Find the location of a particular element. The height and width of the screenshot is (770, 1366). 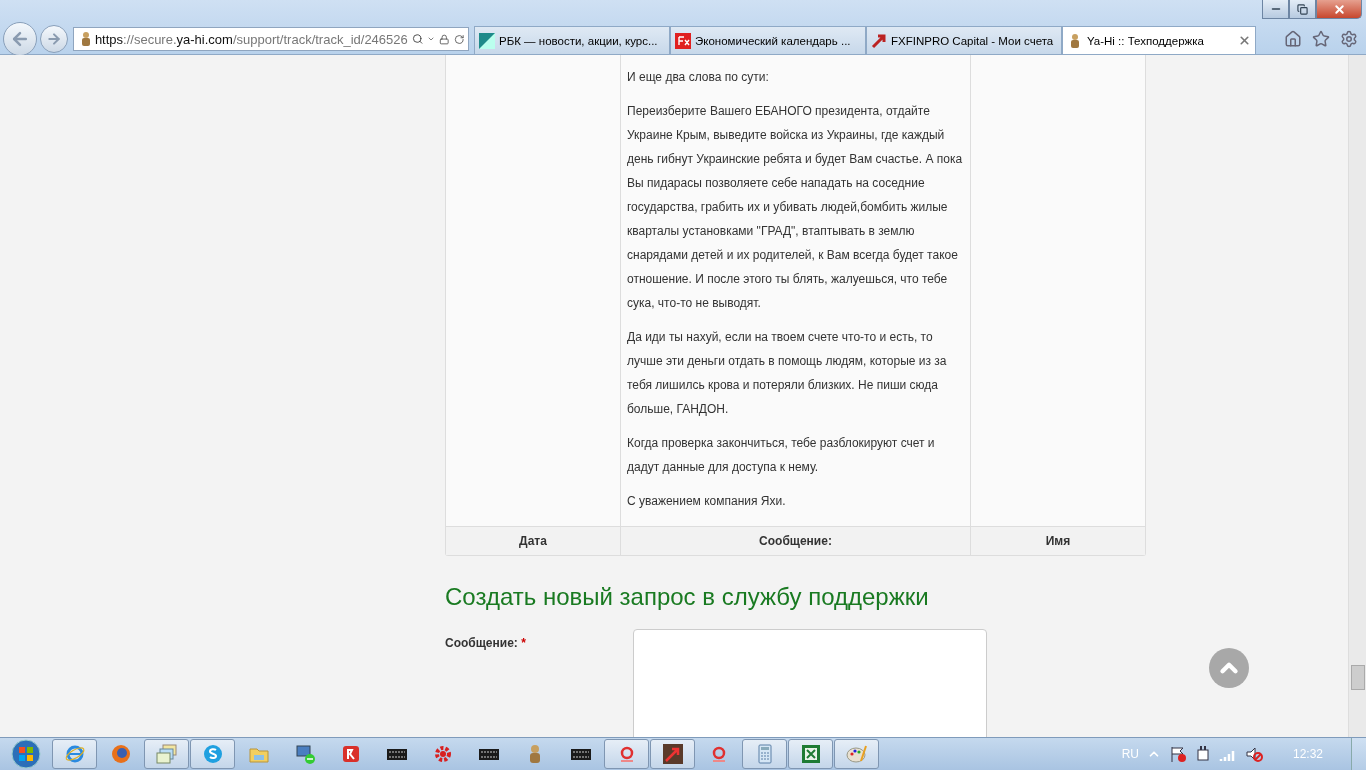

taskbar-button is located at coordinates (672, 754).